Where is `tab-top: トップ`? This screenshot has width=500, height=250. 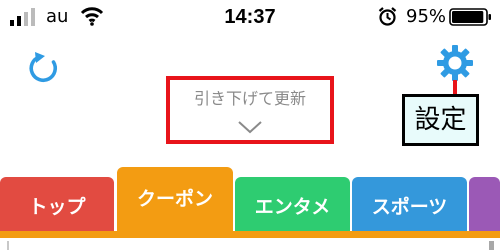 tab-top: トップ is located at coordinates (57, 205).